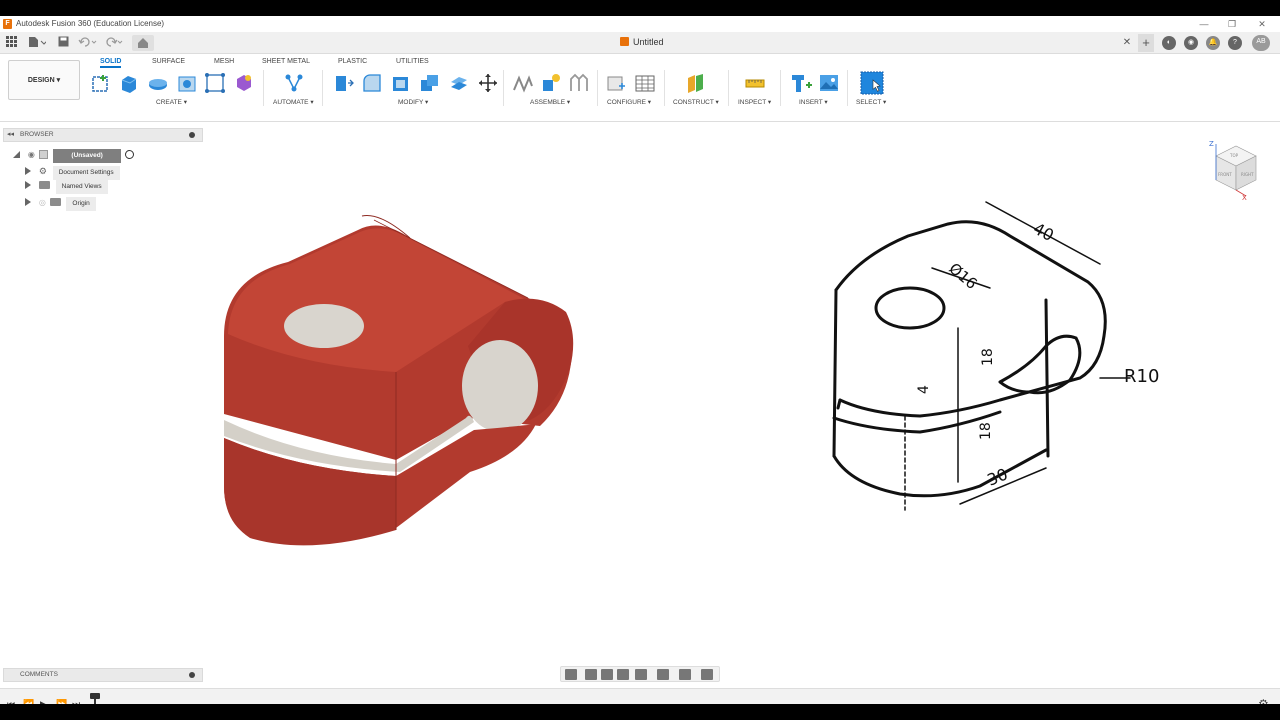  I want to click on group-create: CREATE ▾, so click(171, 102).